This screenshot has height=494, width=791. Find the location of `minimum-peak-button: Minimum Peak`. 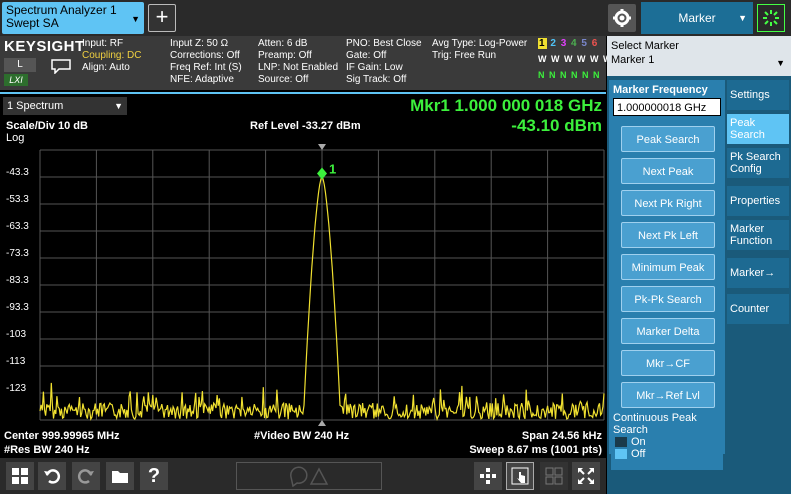

minimum-peak-button: Minimum Peak is located at coordinates (668, 267).